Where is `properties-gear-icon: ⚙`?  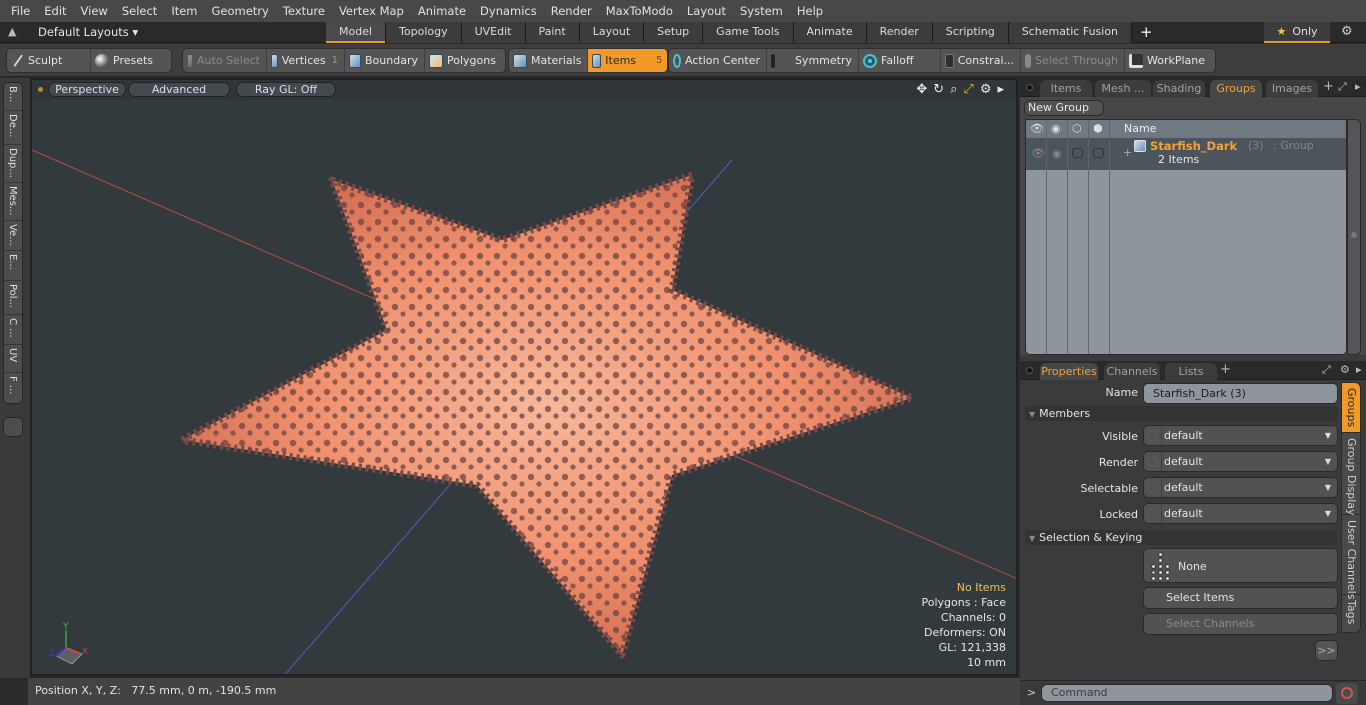
properties-gear-icon: ⚙ is located at coordinates (1345, 369).